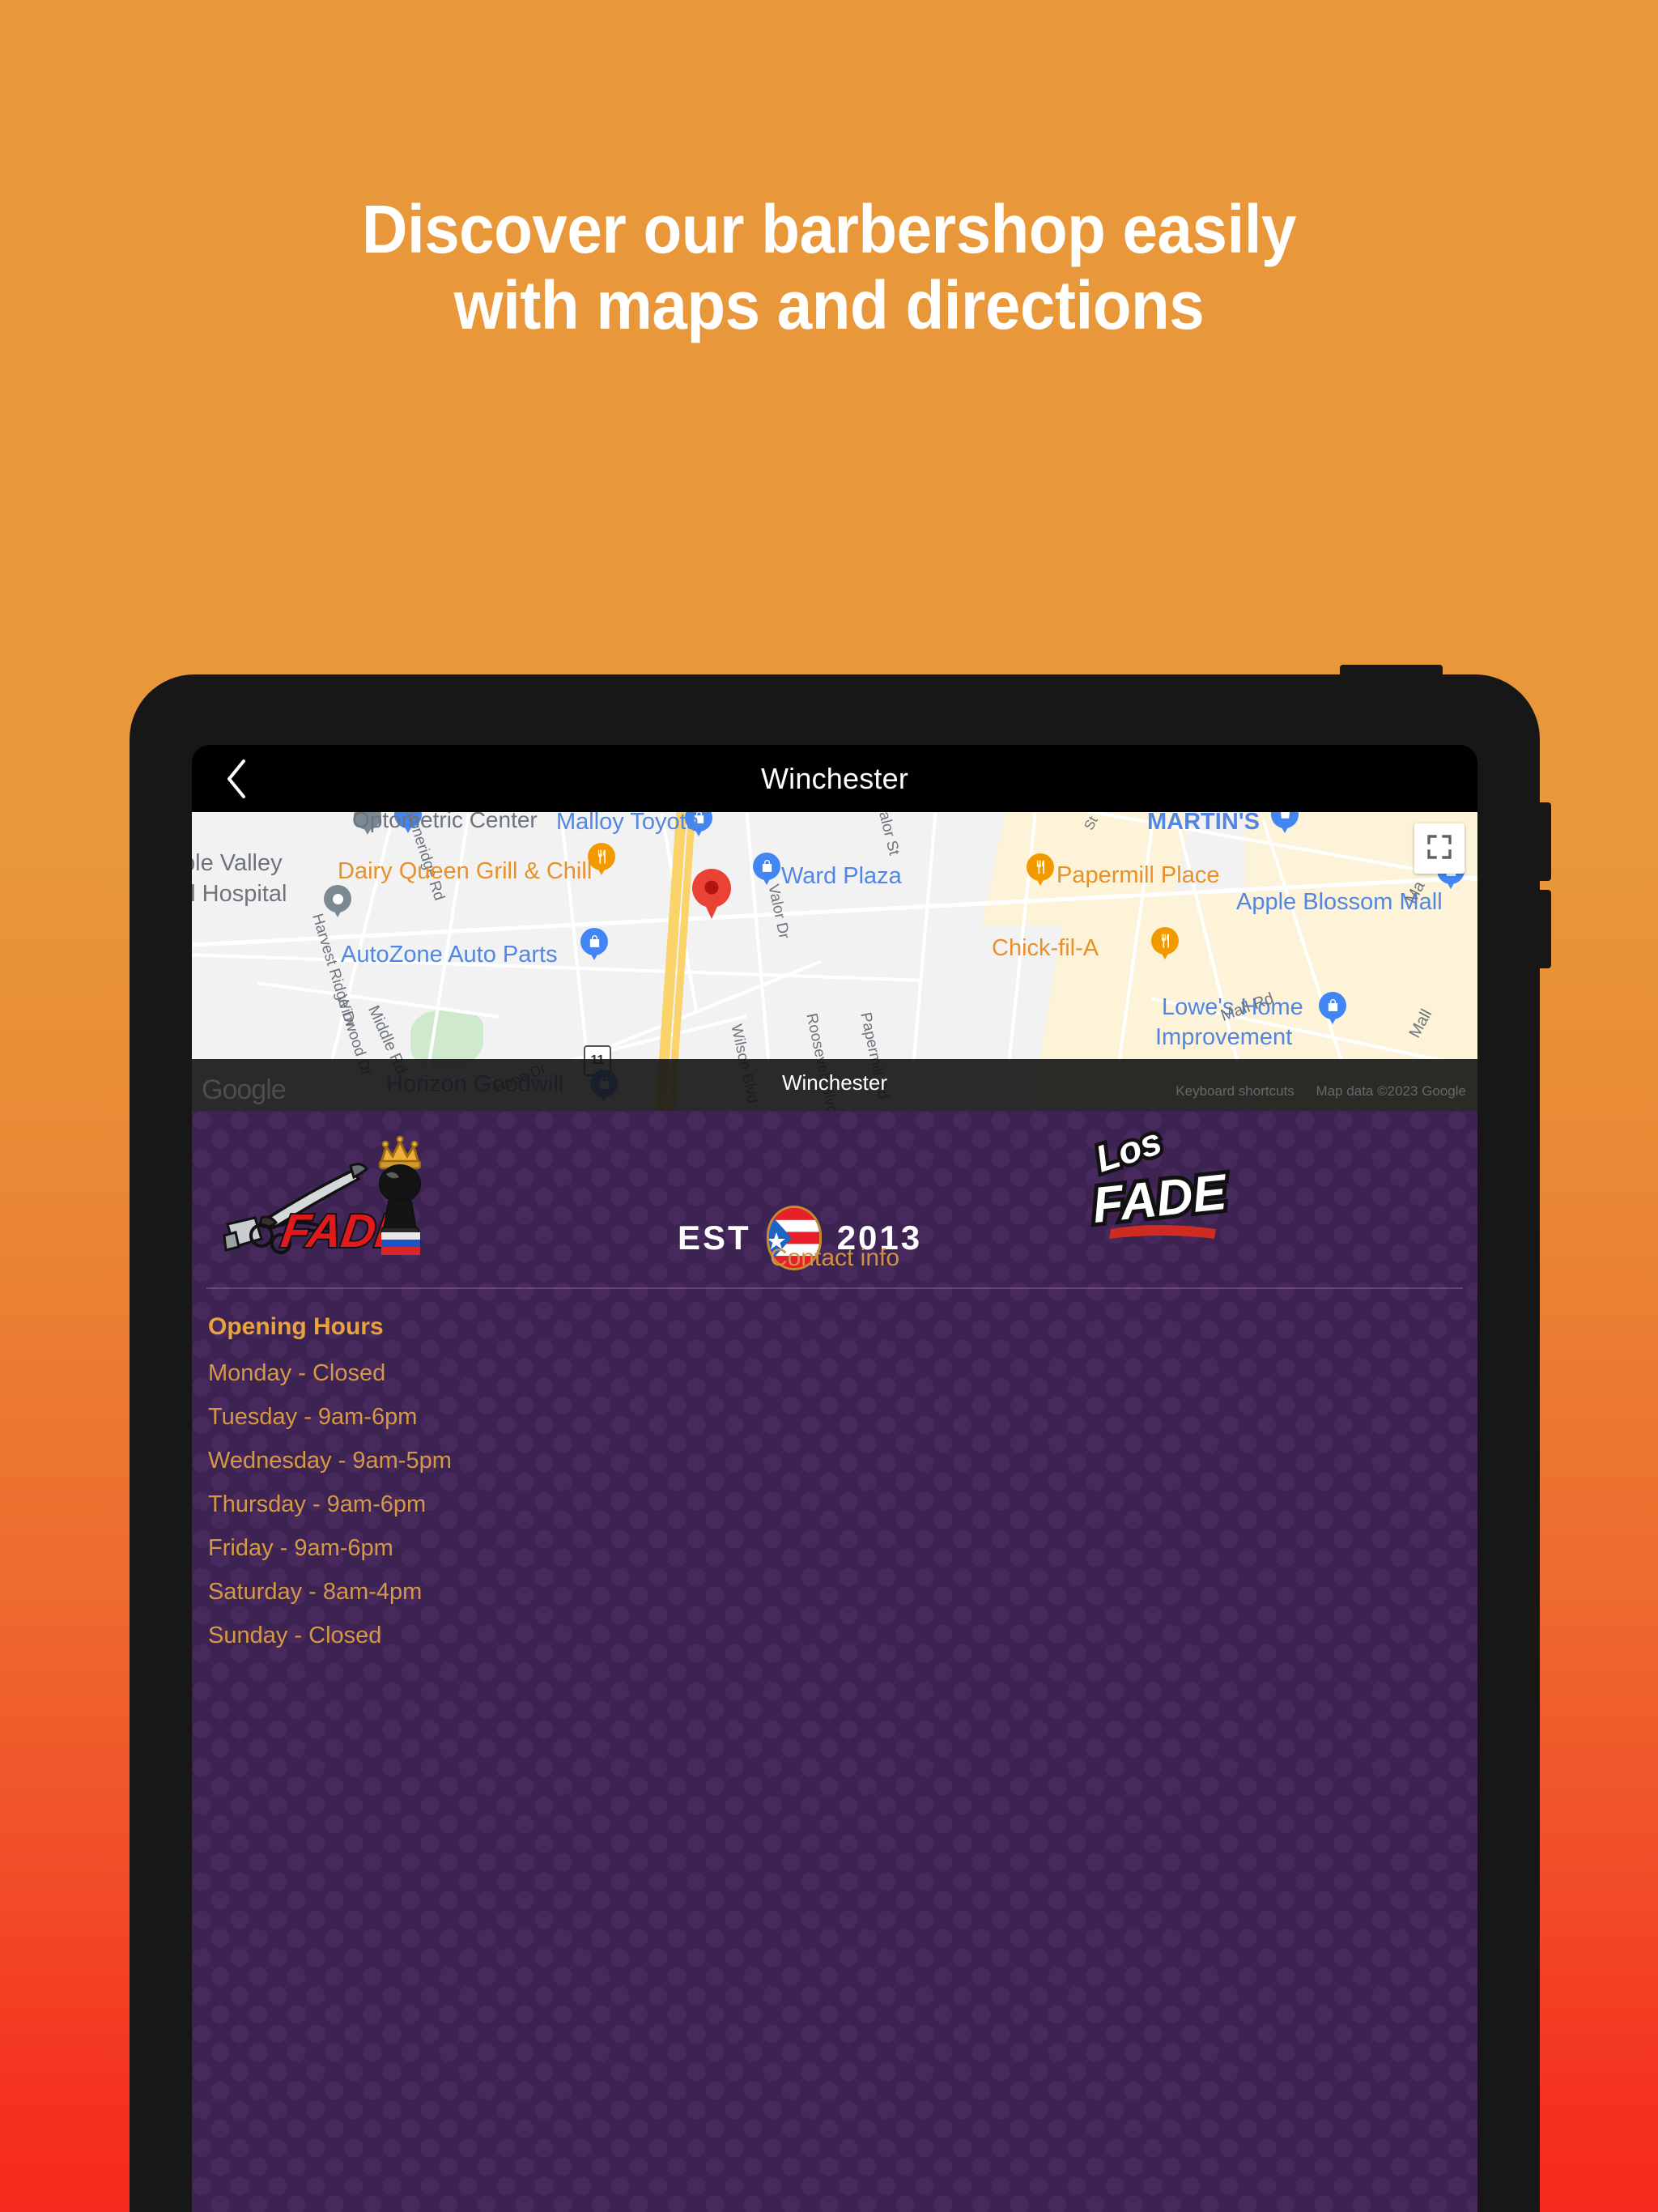 This screenshot has width=1658, height=2212. I want to click on map-pin-lowes, so click(1332, 1008).